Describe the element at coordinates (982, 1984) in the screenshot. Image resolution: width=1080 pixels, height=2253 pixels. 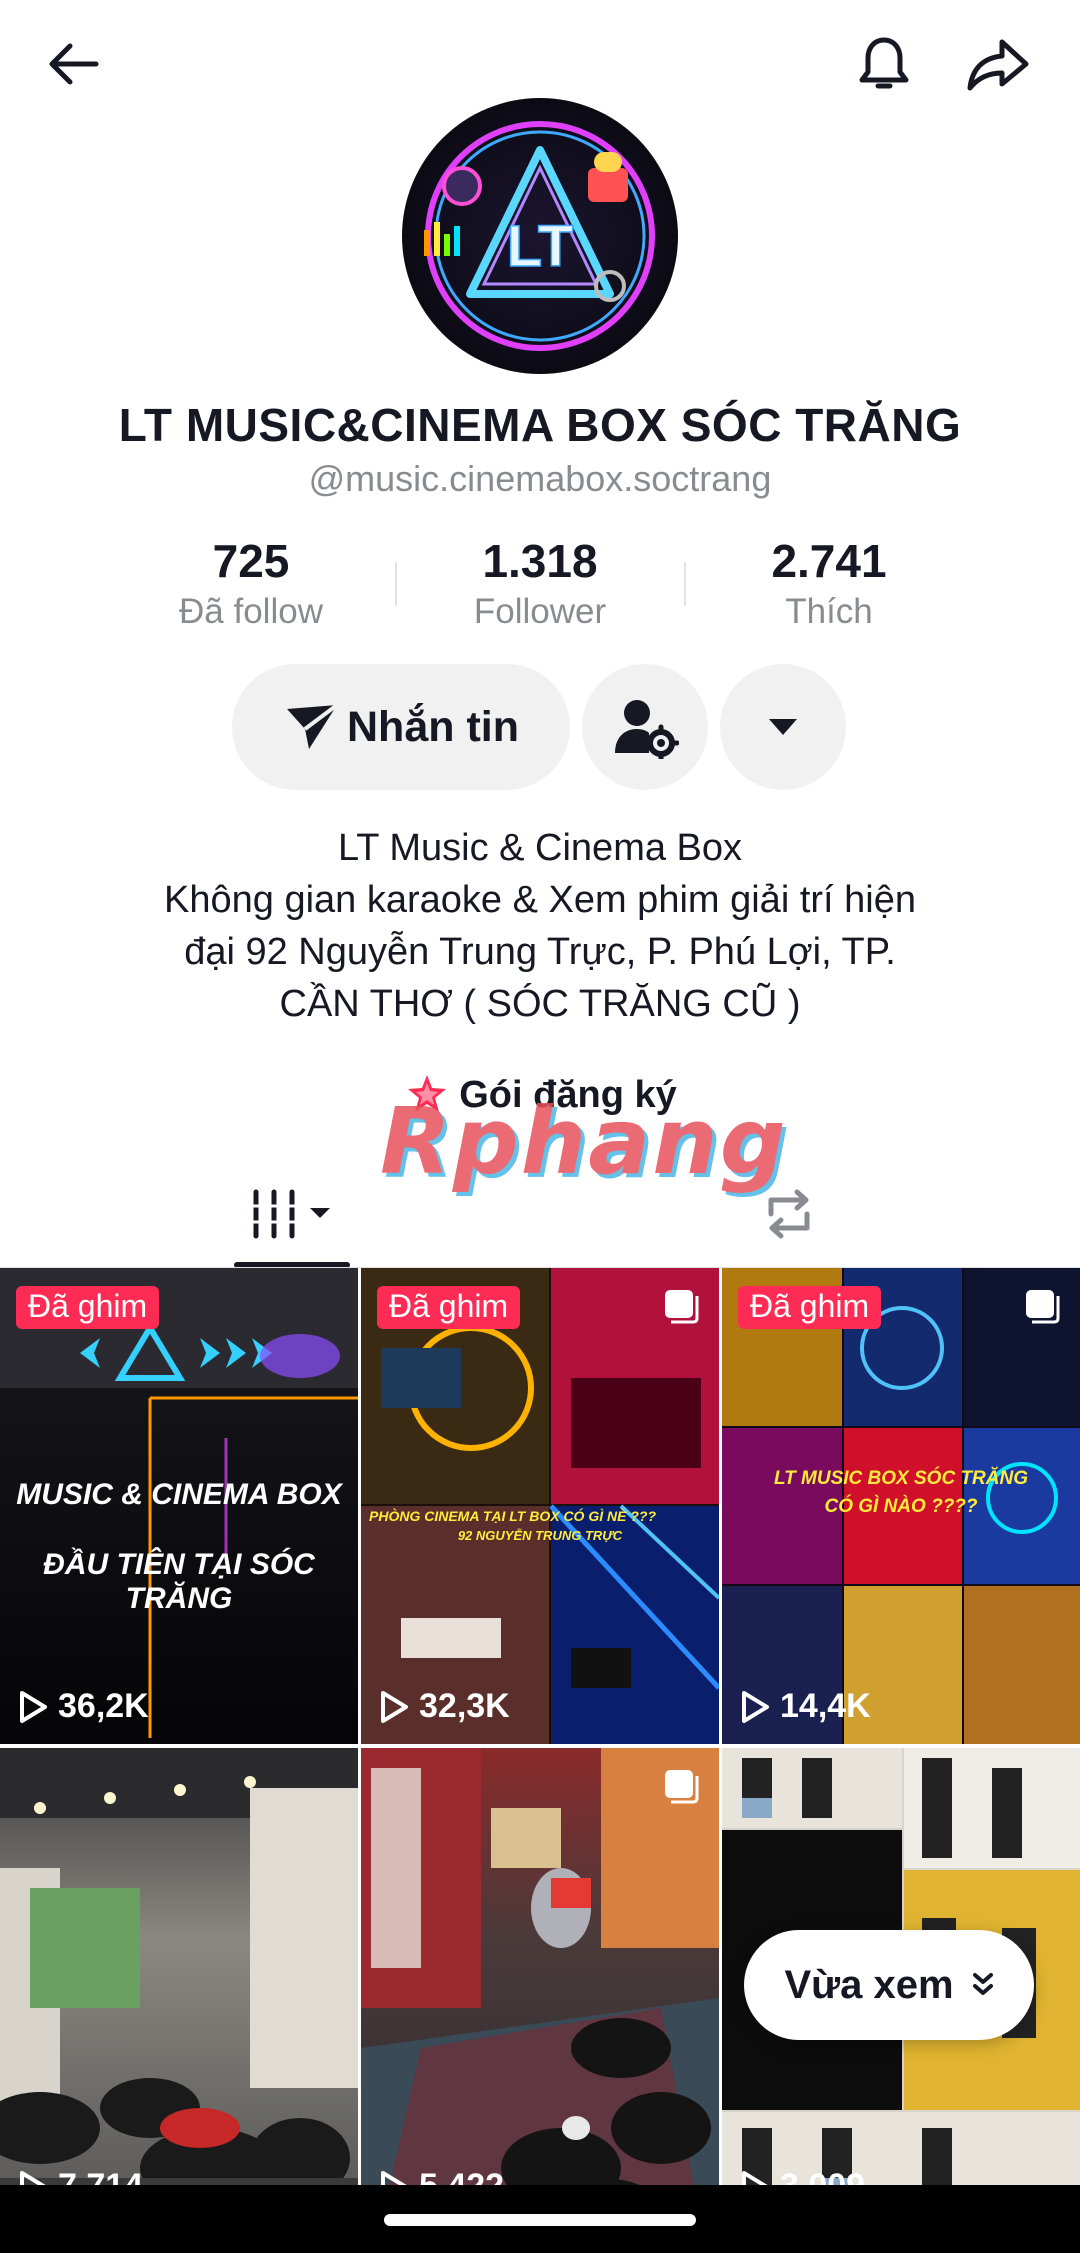
I see `double-chevron-down-icon` at that location.